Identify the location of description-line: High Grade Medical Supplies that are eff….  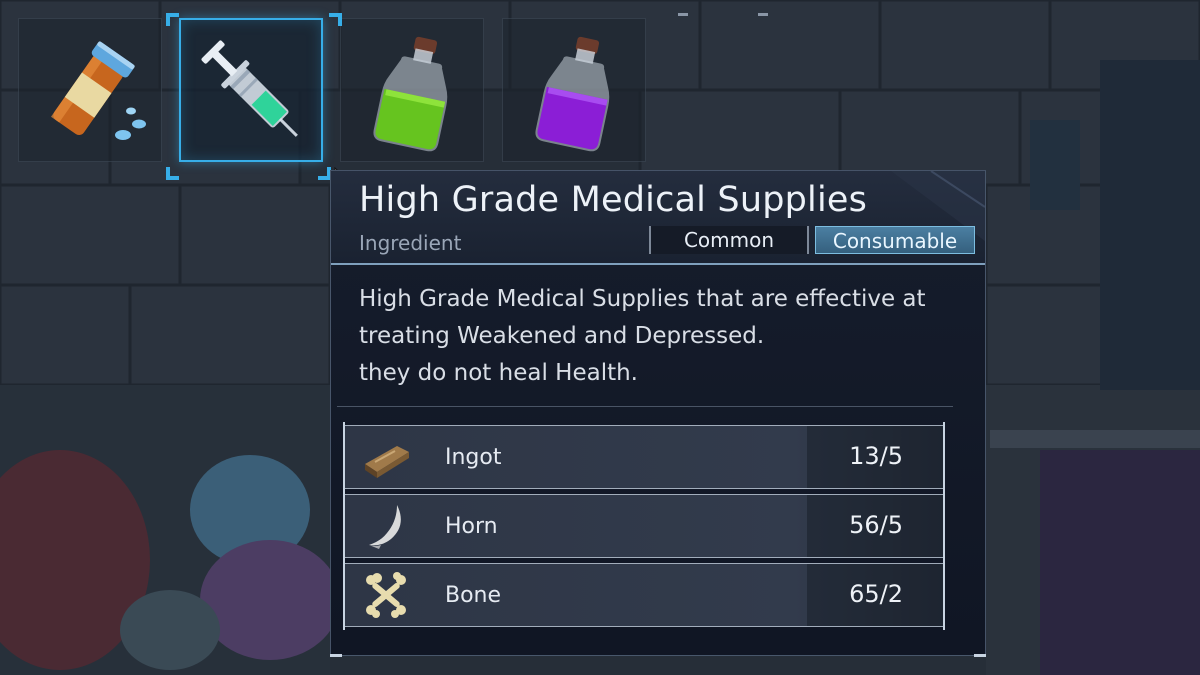
(642, 299).